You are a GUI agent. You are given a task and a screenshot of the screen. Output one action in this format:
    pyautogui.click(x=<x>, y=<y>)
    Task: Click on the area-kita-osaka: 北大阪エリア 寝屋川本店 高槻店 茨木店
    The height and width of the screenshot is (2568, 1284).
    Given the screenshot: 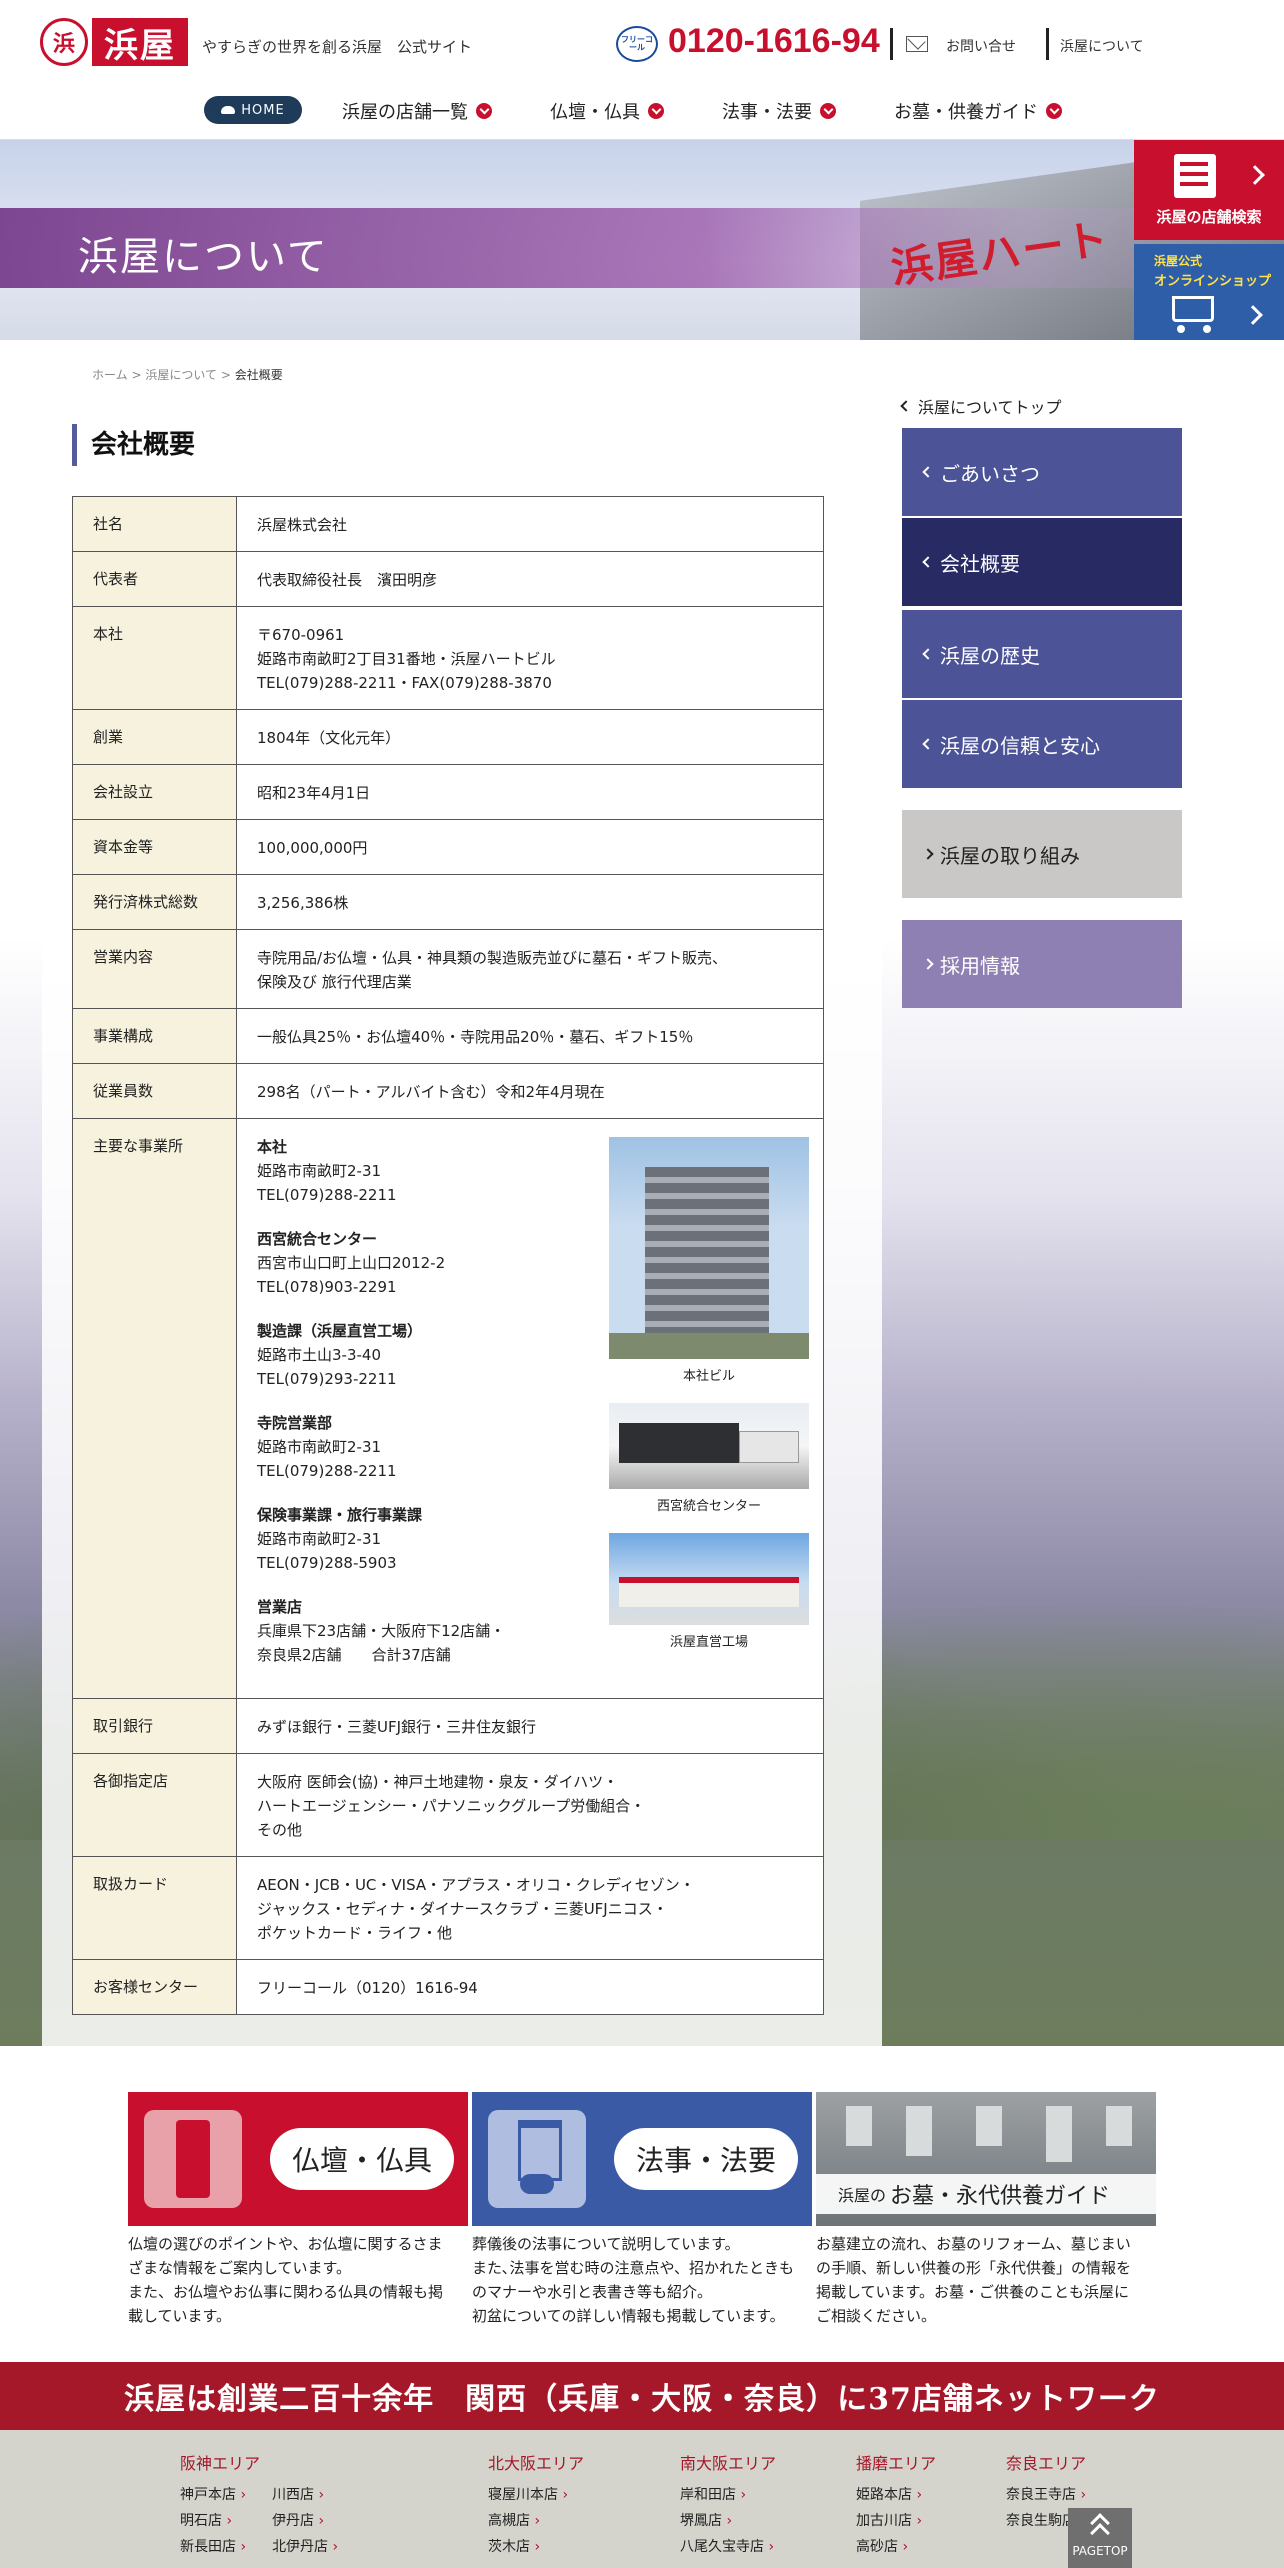 What is the action you would take?
    pyautogui.click(x=536, y=2505)
    